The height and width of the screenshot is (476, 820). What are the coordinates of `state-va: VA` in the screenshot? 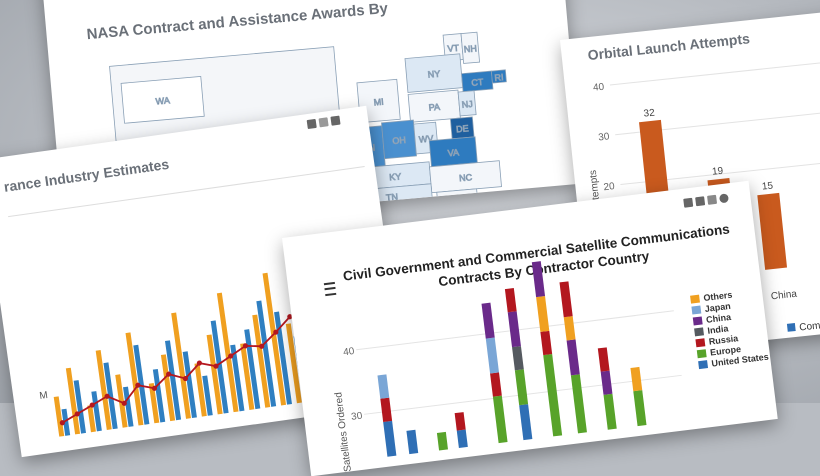 It's located at (453, 152).